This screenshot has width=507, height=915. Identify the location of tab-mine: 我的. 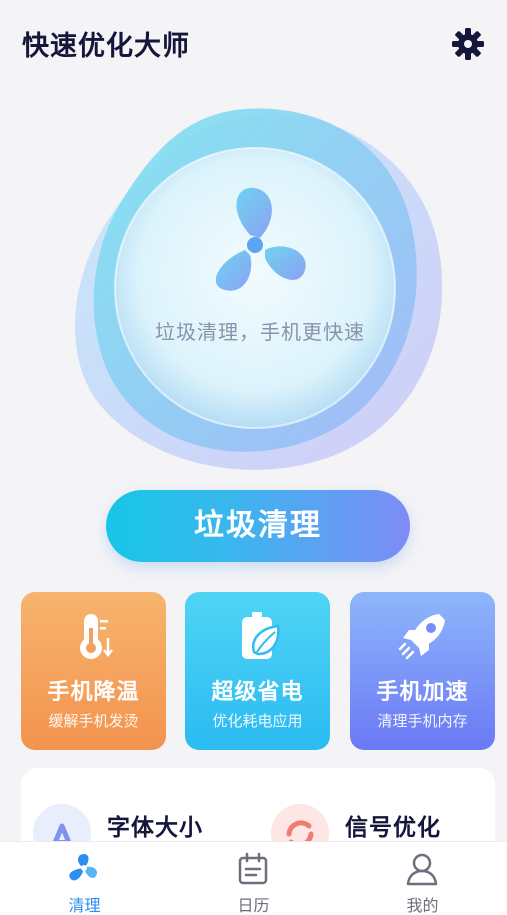
(422, 878).